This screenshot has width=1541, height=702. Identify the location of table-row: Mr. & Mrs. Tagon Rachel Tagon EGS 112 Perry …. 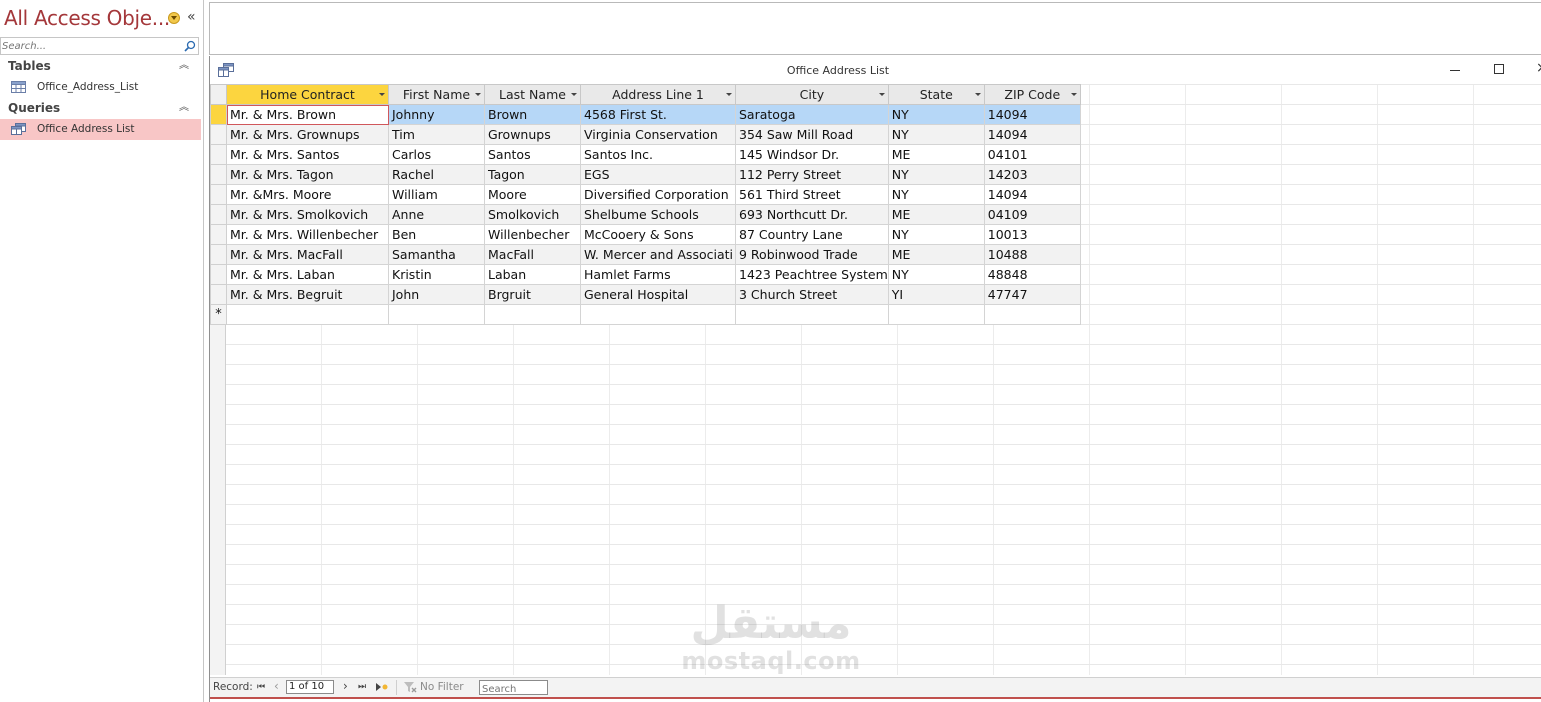
(645, 174).